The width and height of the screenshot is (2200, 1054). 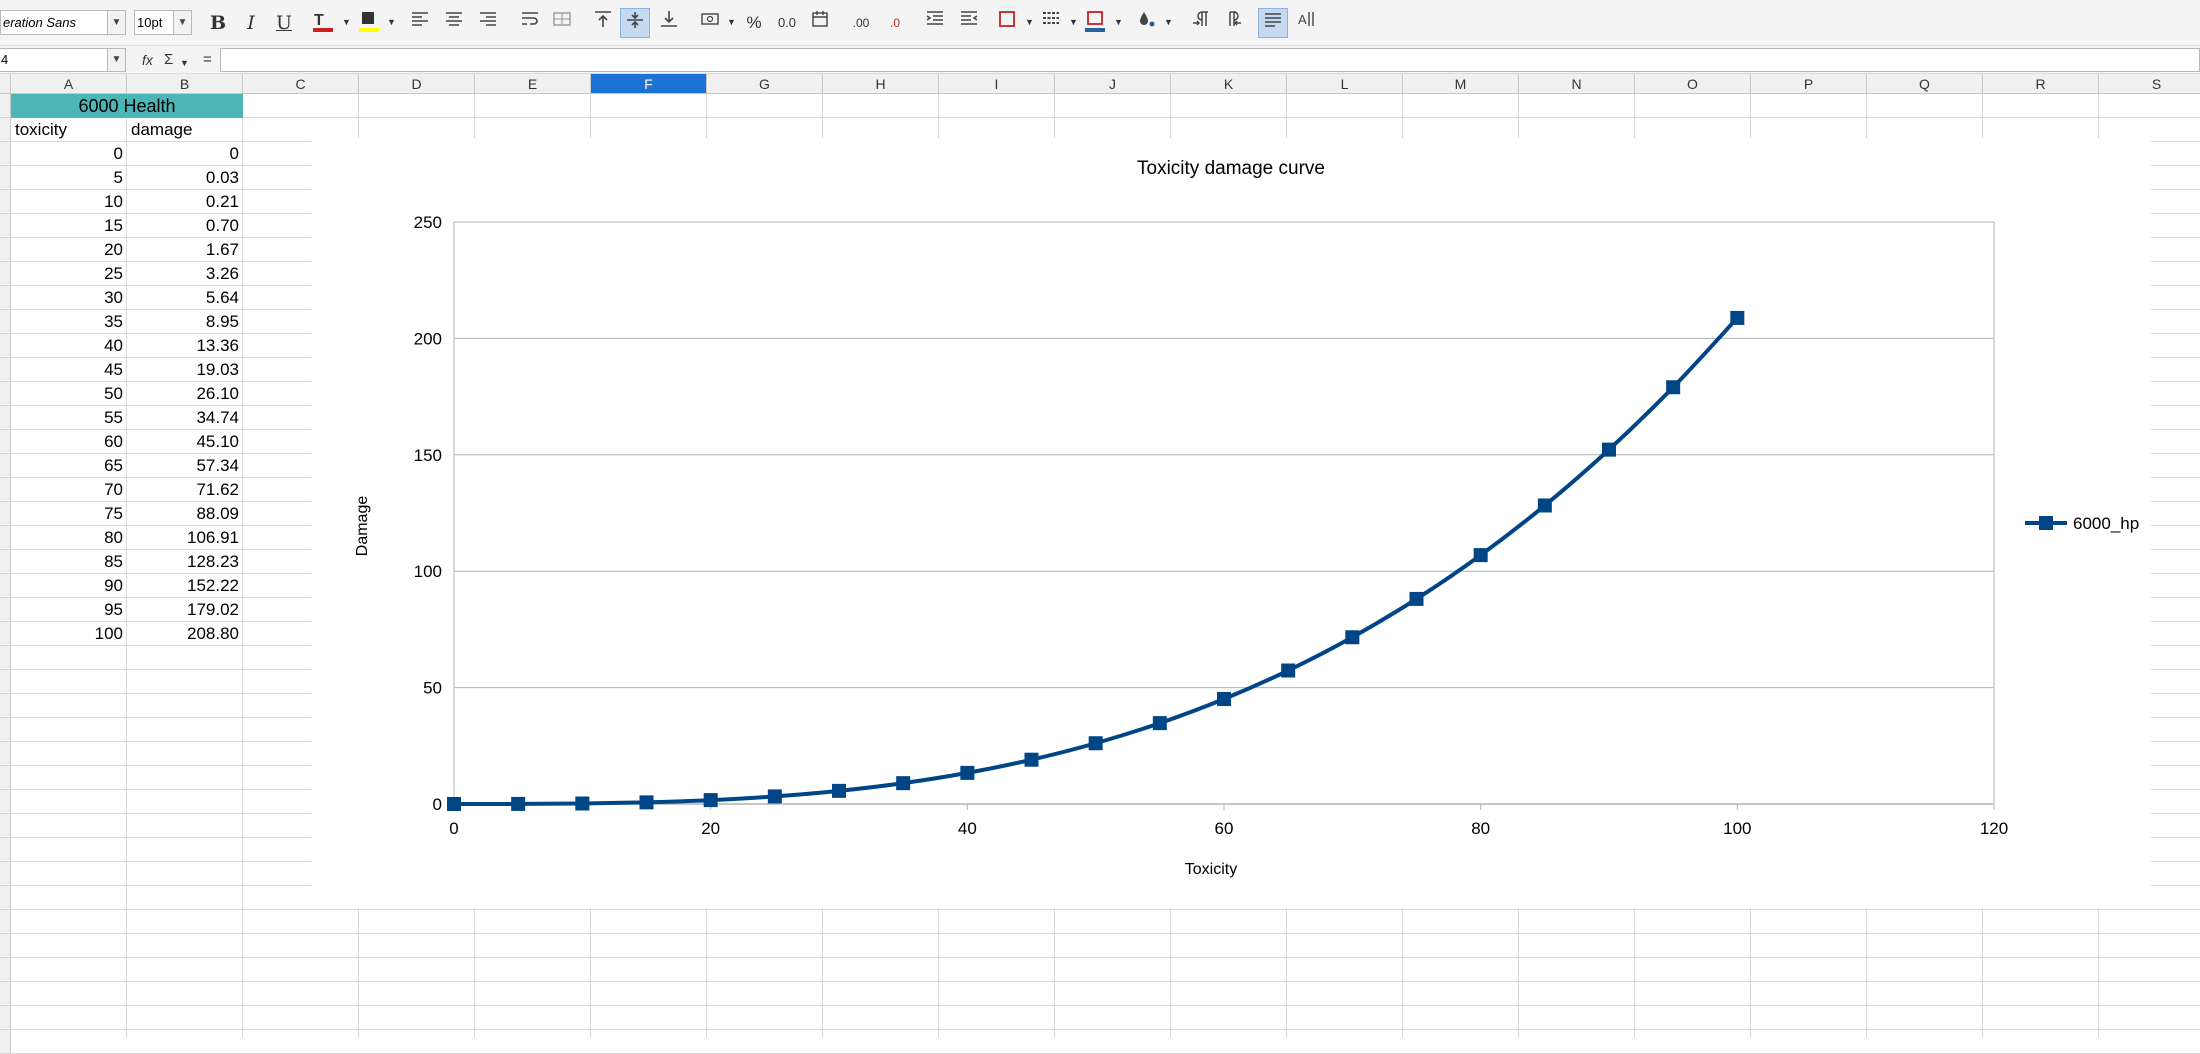 What do you see at coordinates (185, 84) in the screenshot?
I see `column-header-b: B` at bounding box center [185, 84].